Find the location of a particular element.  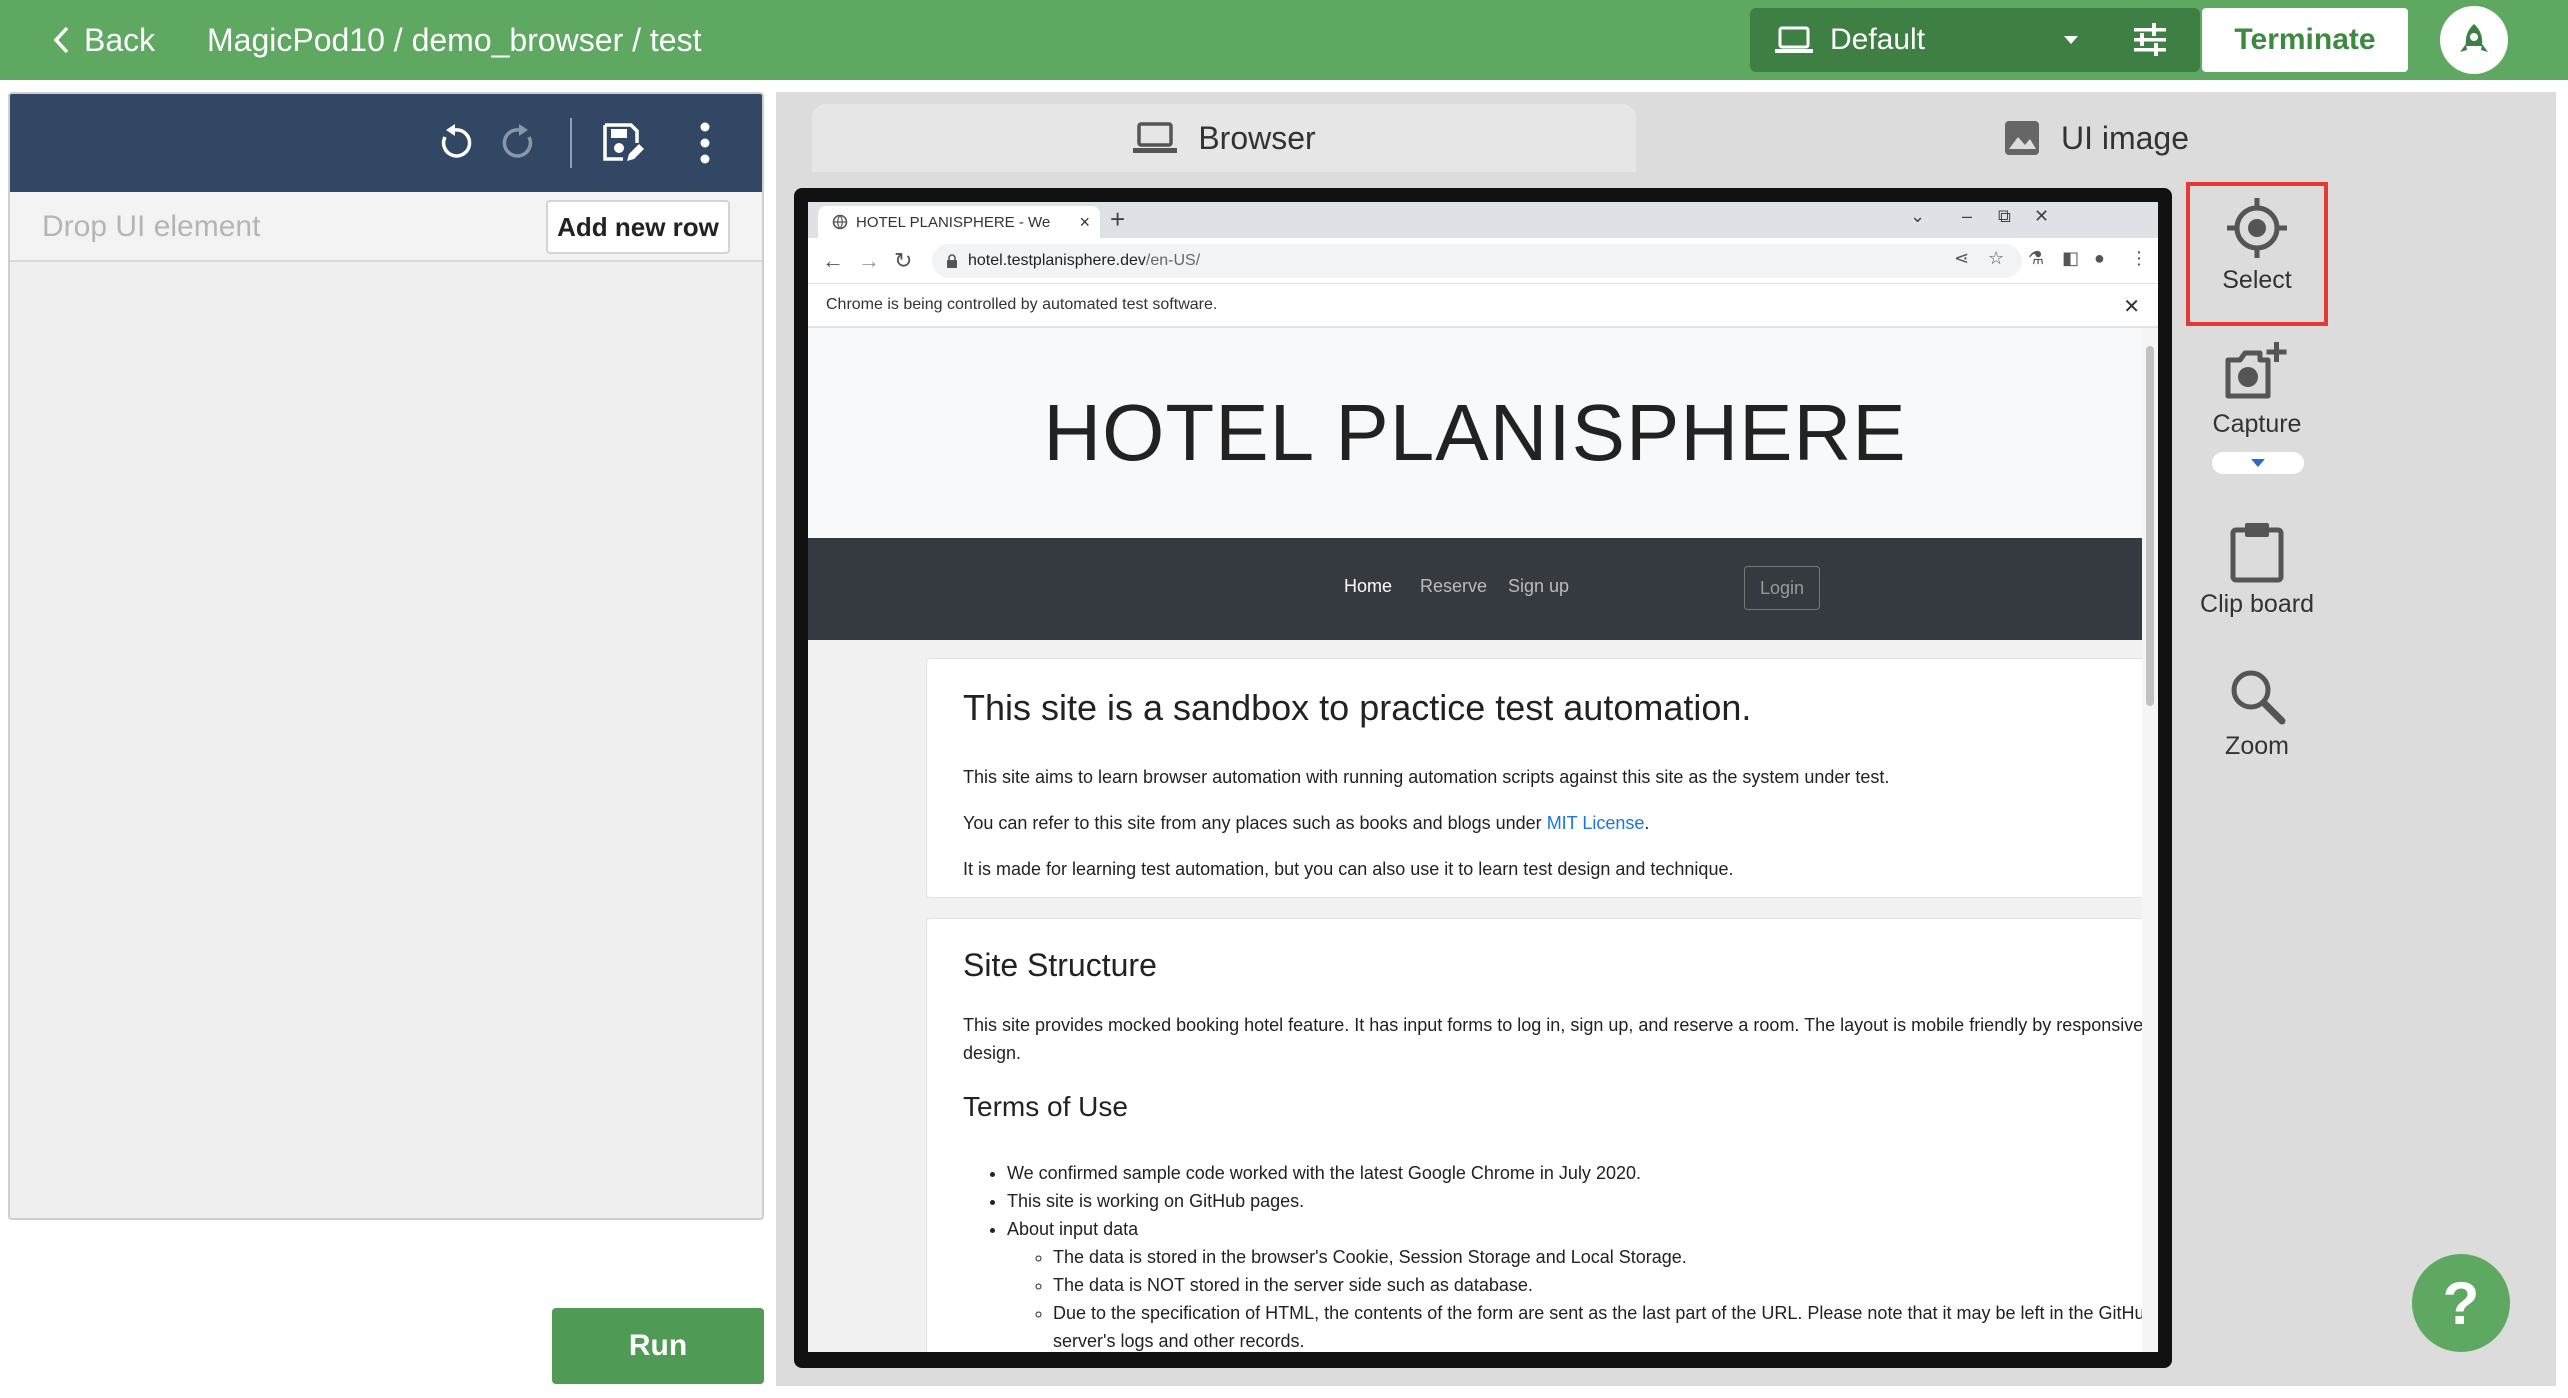

tab-browser: Browser is located at coordinates (1224, 138).